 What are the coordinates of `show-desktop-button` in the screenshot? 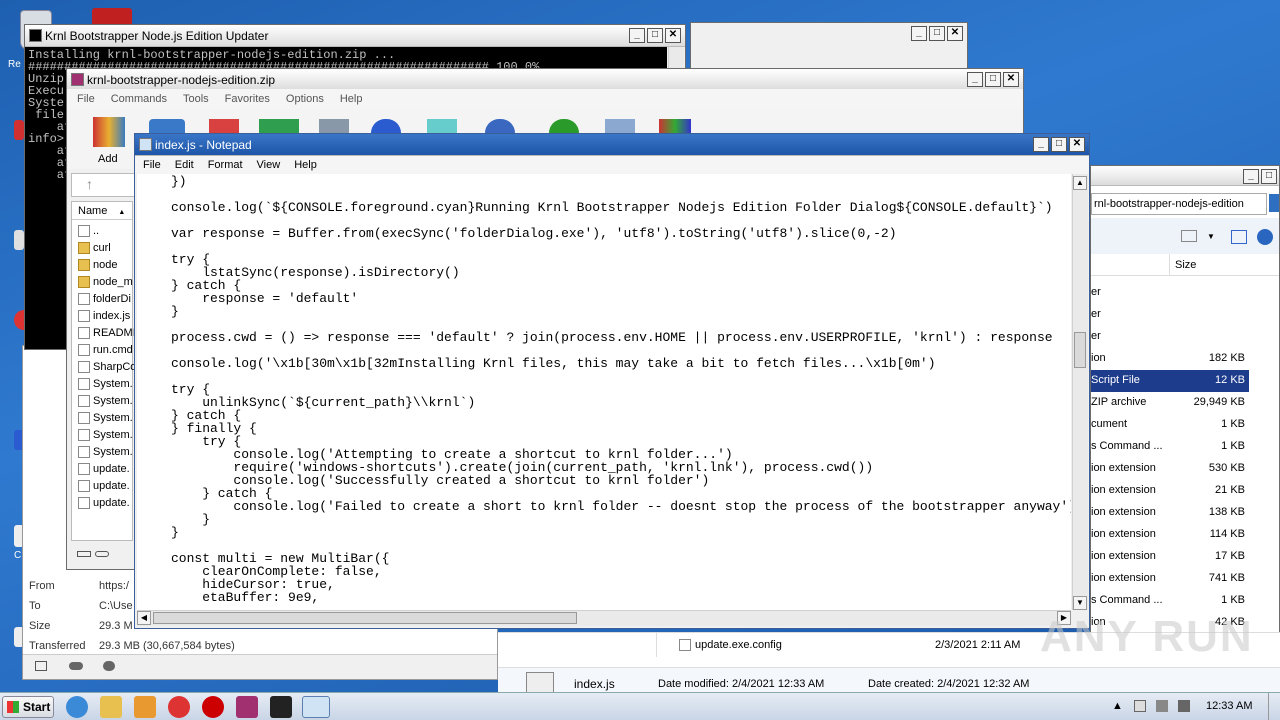 It's located at (1274, 706).